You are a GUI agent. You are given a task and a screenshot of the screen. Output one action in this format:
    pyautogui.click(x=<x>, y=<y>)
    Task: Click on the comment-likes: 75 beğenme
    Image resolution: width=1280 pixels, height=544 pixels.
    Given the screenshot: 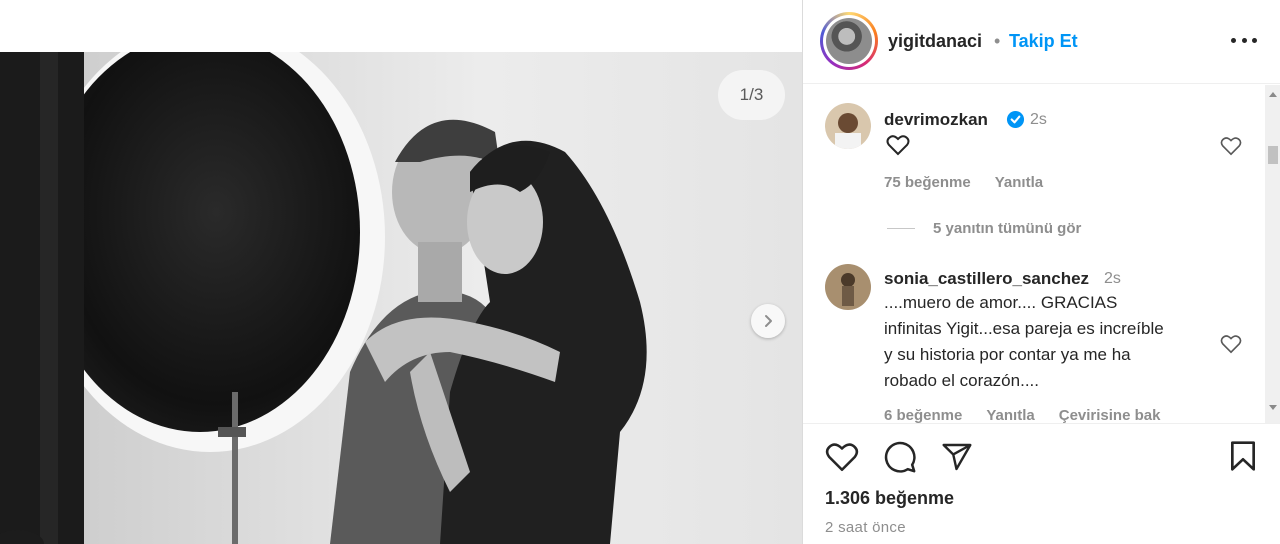 What is the action you would take?
    pyautogui.click(x=927, y=182)
    